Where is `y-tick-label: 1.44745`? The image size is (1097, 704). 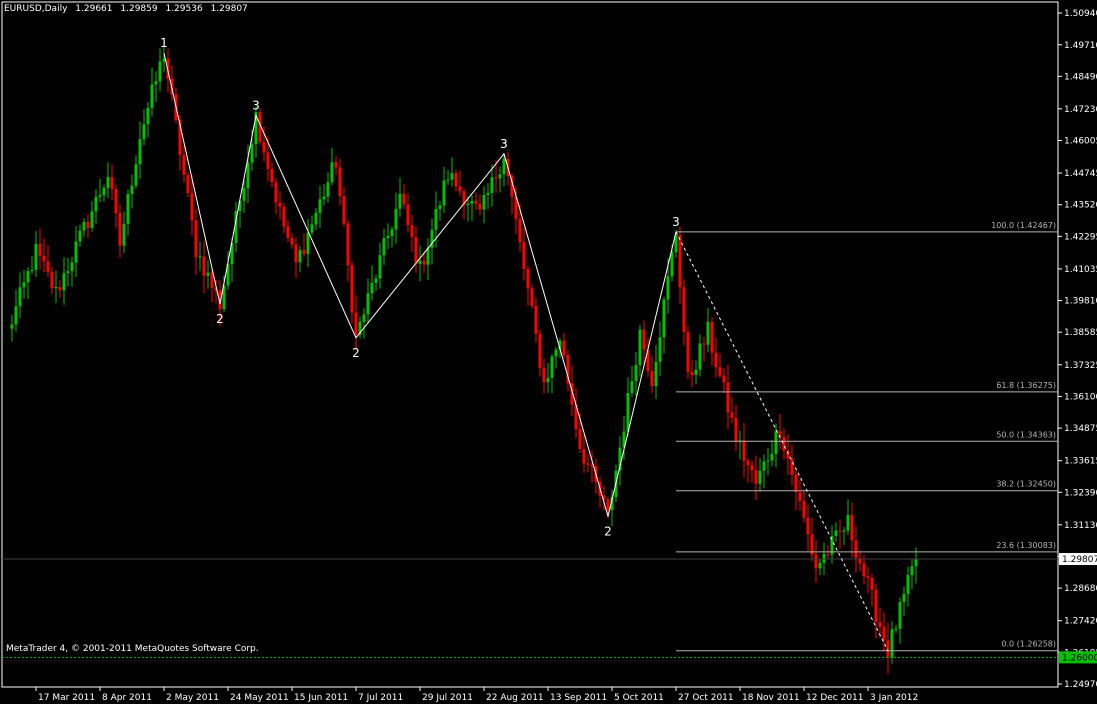
y-tick-label: 1.44745 is located at coordinates (1080, 174).